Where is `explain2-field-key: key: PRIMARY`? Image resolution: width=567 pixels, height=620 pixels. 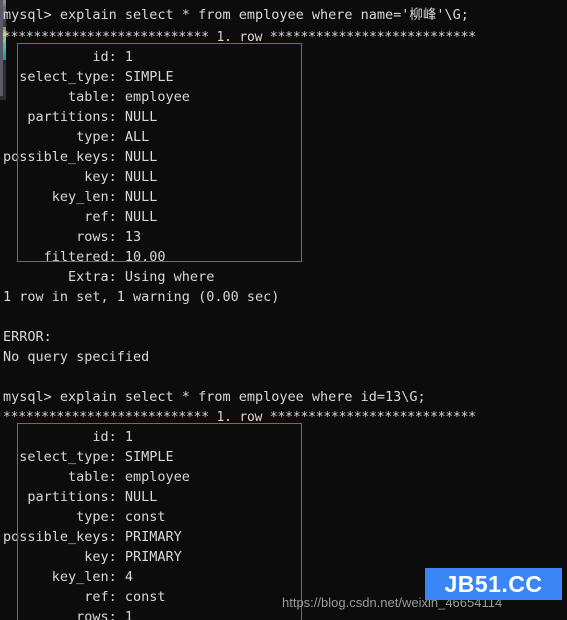
explain2-field-key: key: PRIMARY is located at coordinates (92, 557).